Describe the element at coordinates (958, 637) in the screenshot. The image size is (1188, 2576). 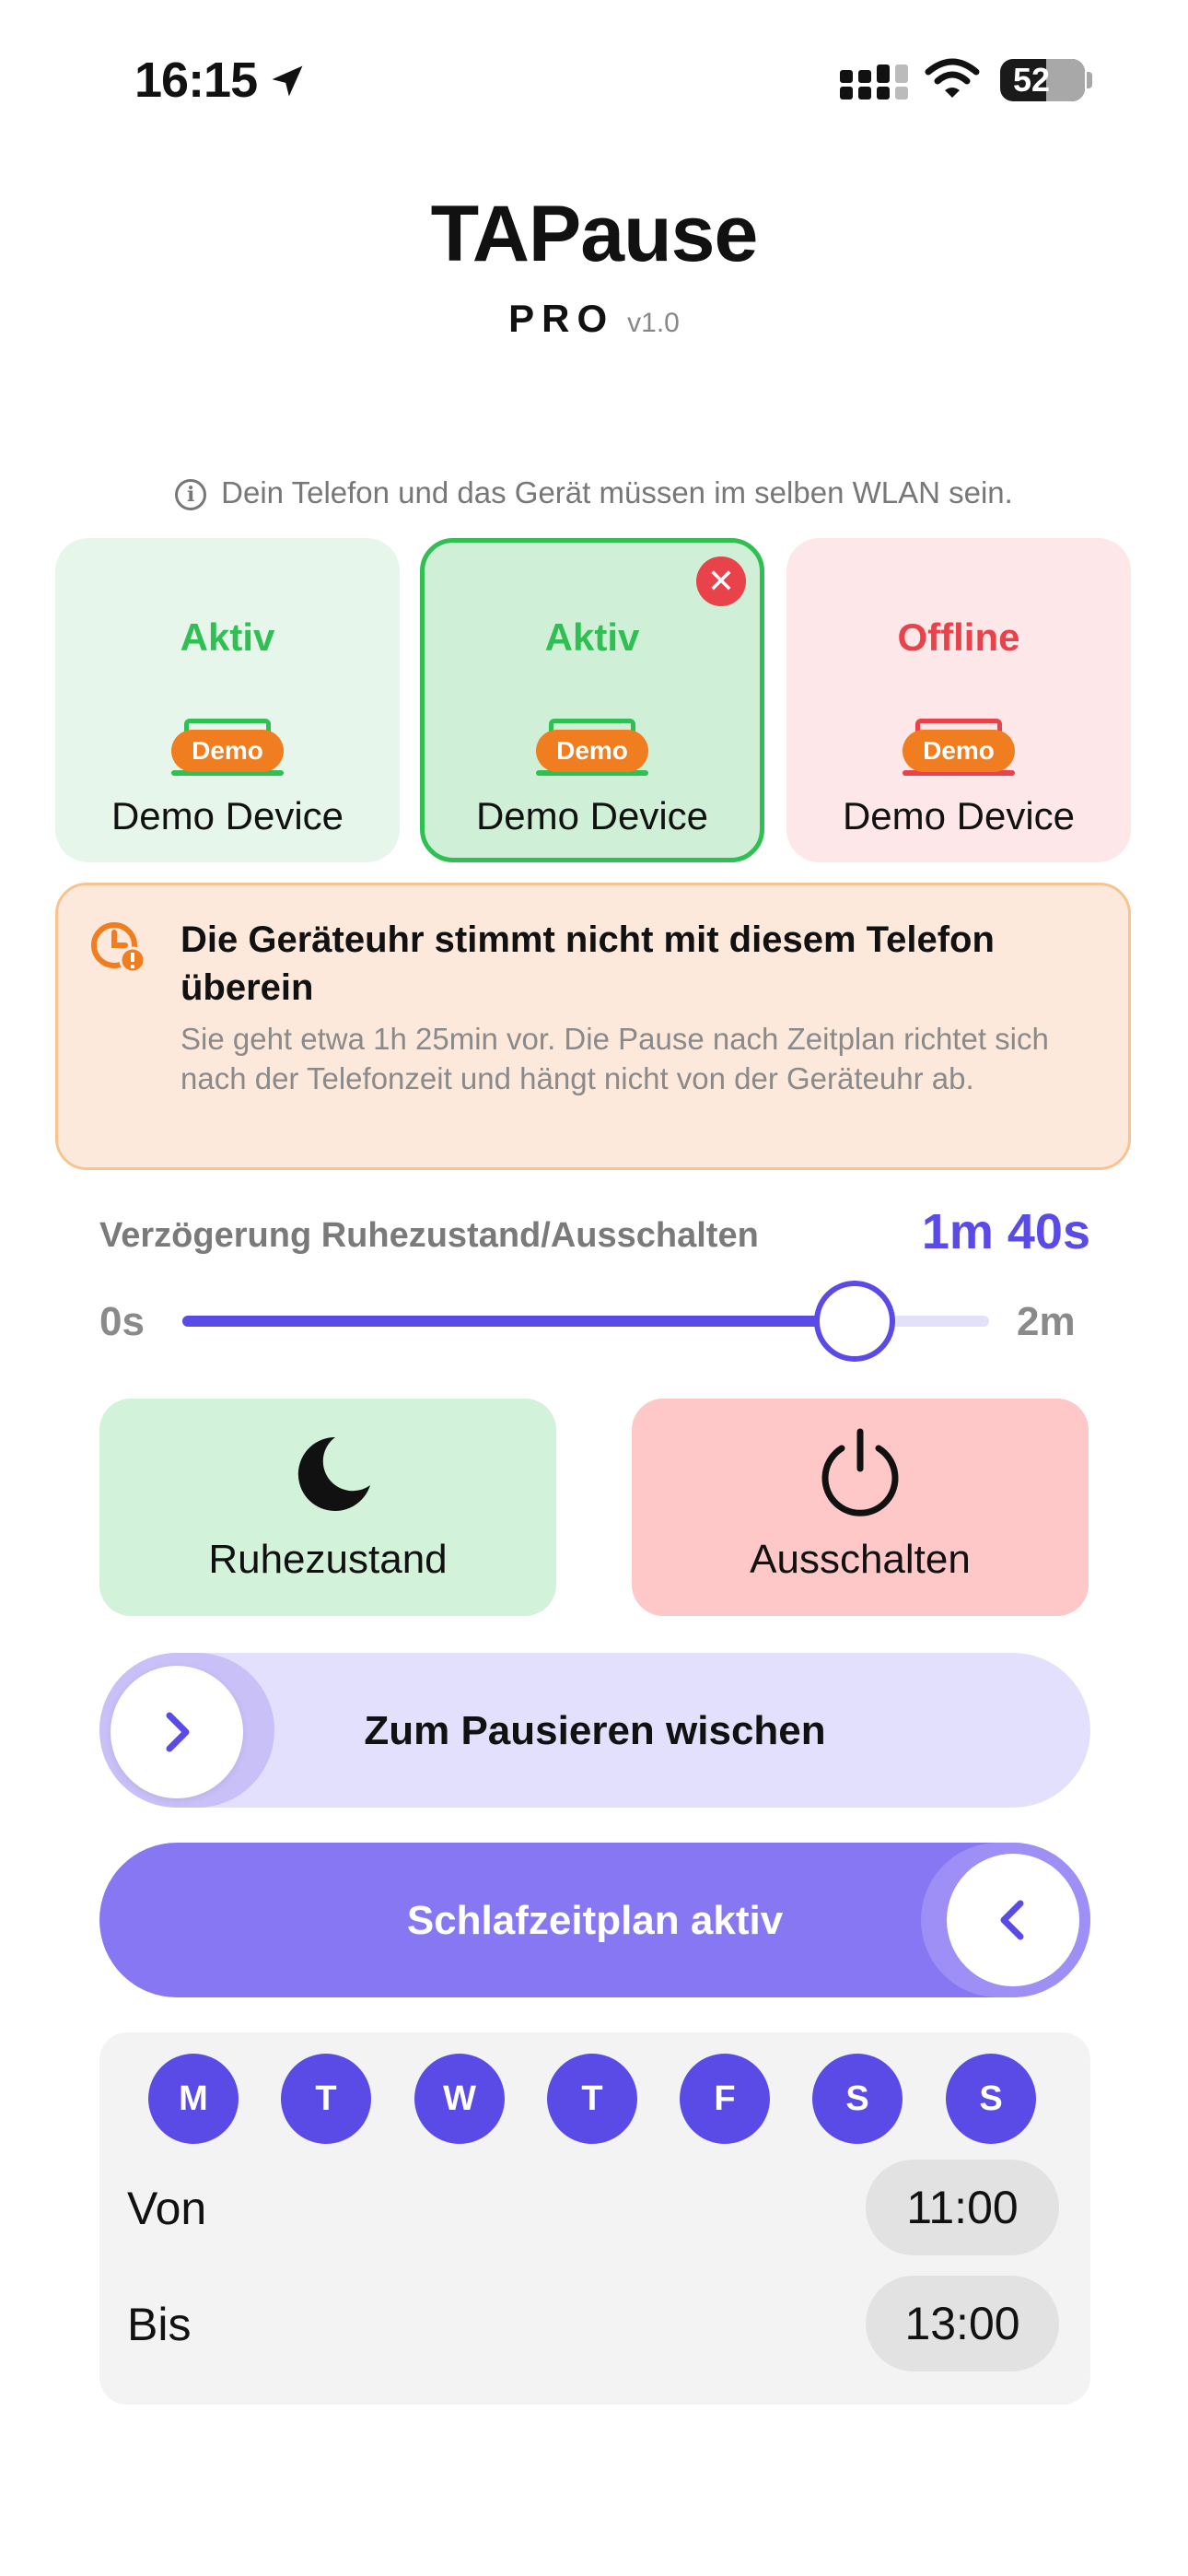
I see `device-status: Offline` at that location.